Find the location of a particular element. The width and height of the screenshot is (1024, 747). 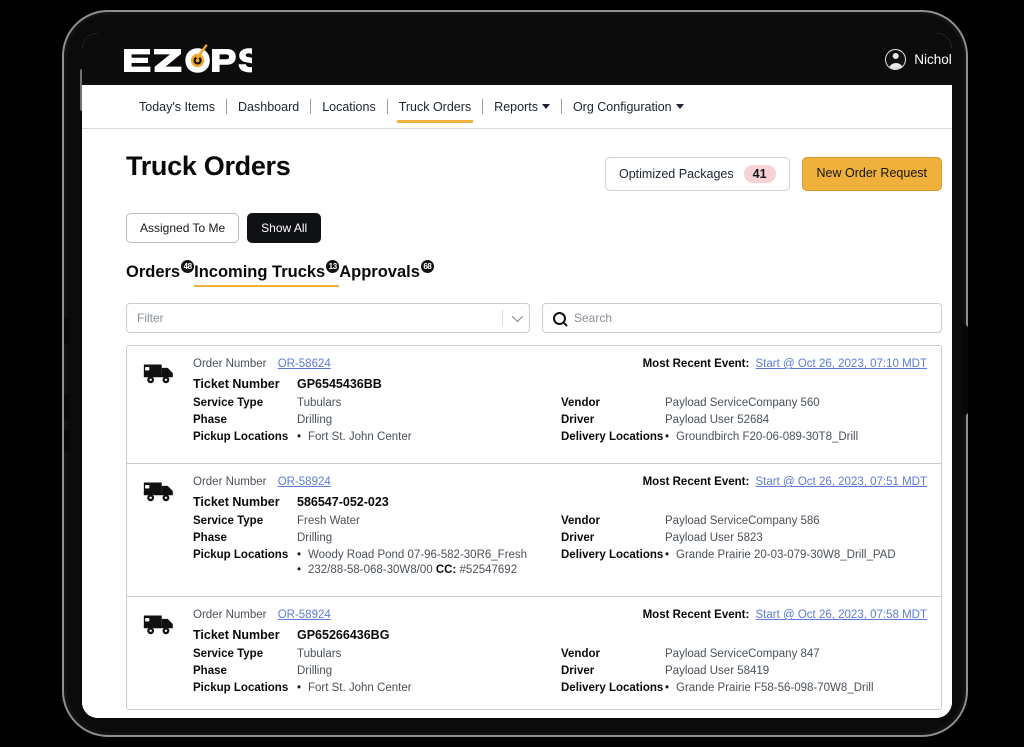

ticket-number-row: Ticket Number GP6545436BB is located at coordinates (560, 384).